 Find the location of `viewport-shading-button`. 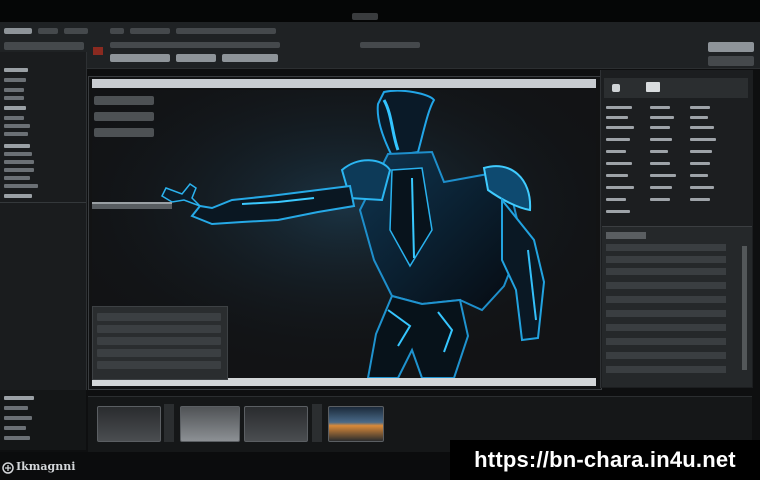

viewport-shading-button is located at coordinates (124, 100).